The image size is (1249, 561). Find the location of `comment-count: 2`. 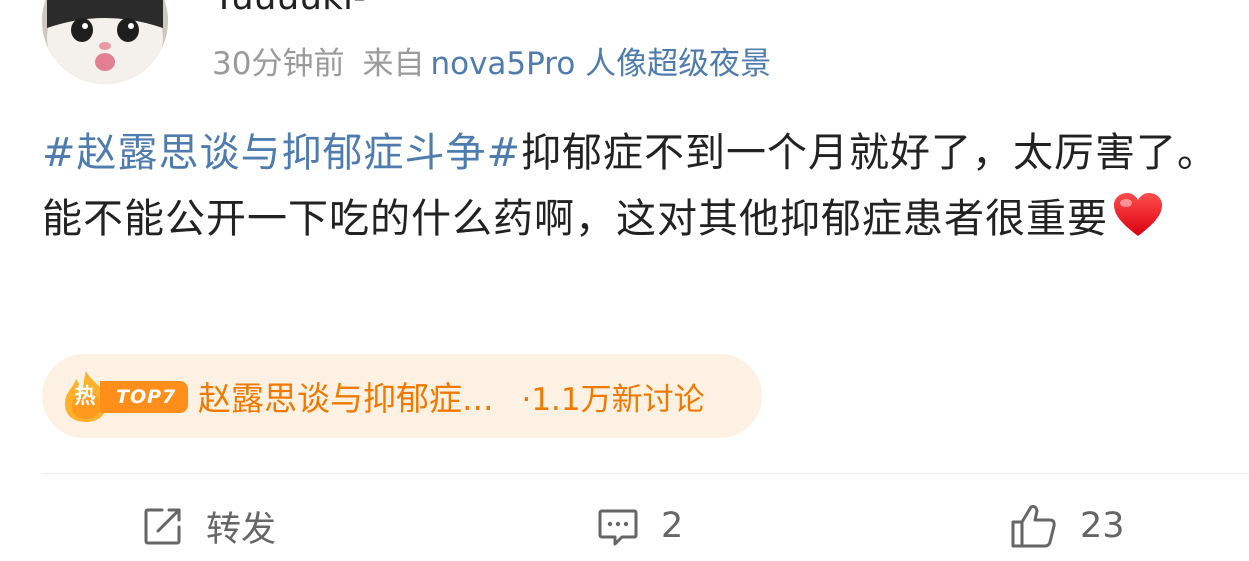

comment-count: 2 is located at coordinates (672, 526).